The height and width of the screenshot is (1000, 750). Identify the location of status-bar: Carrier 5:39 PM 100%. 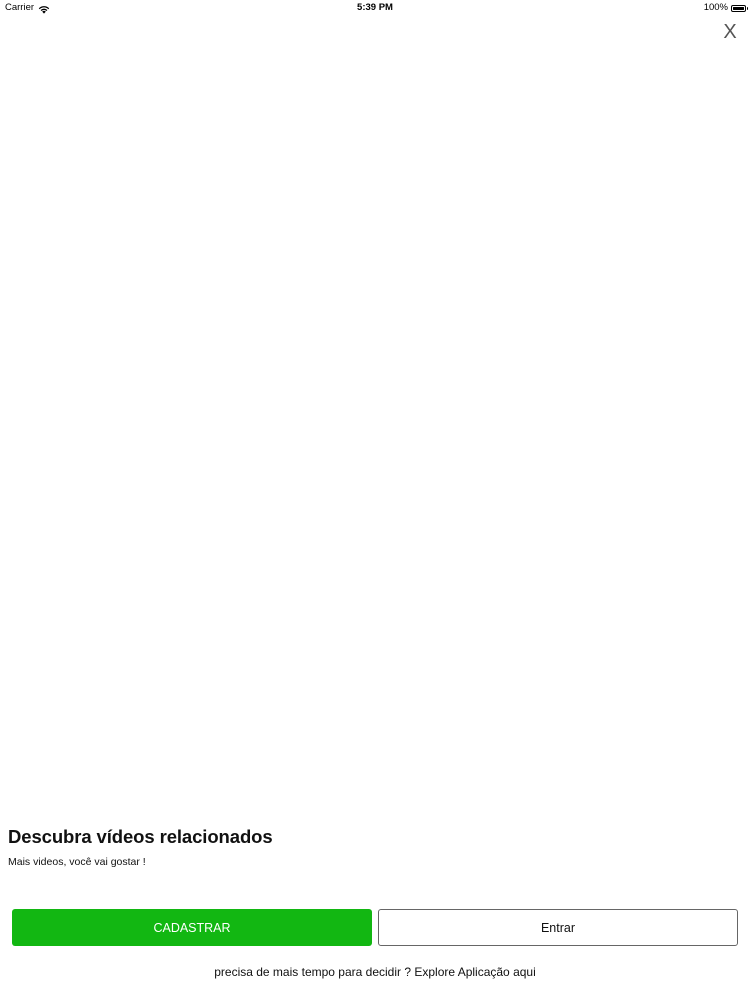
(375, 8).